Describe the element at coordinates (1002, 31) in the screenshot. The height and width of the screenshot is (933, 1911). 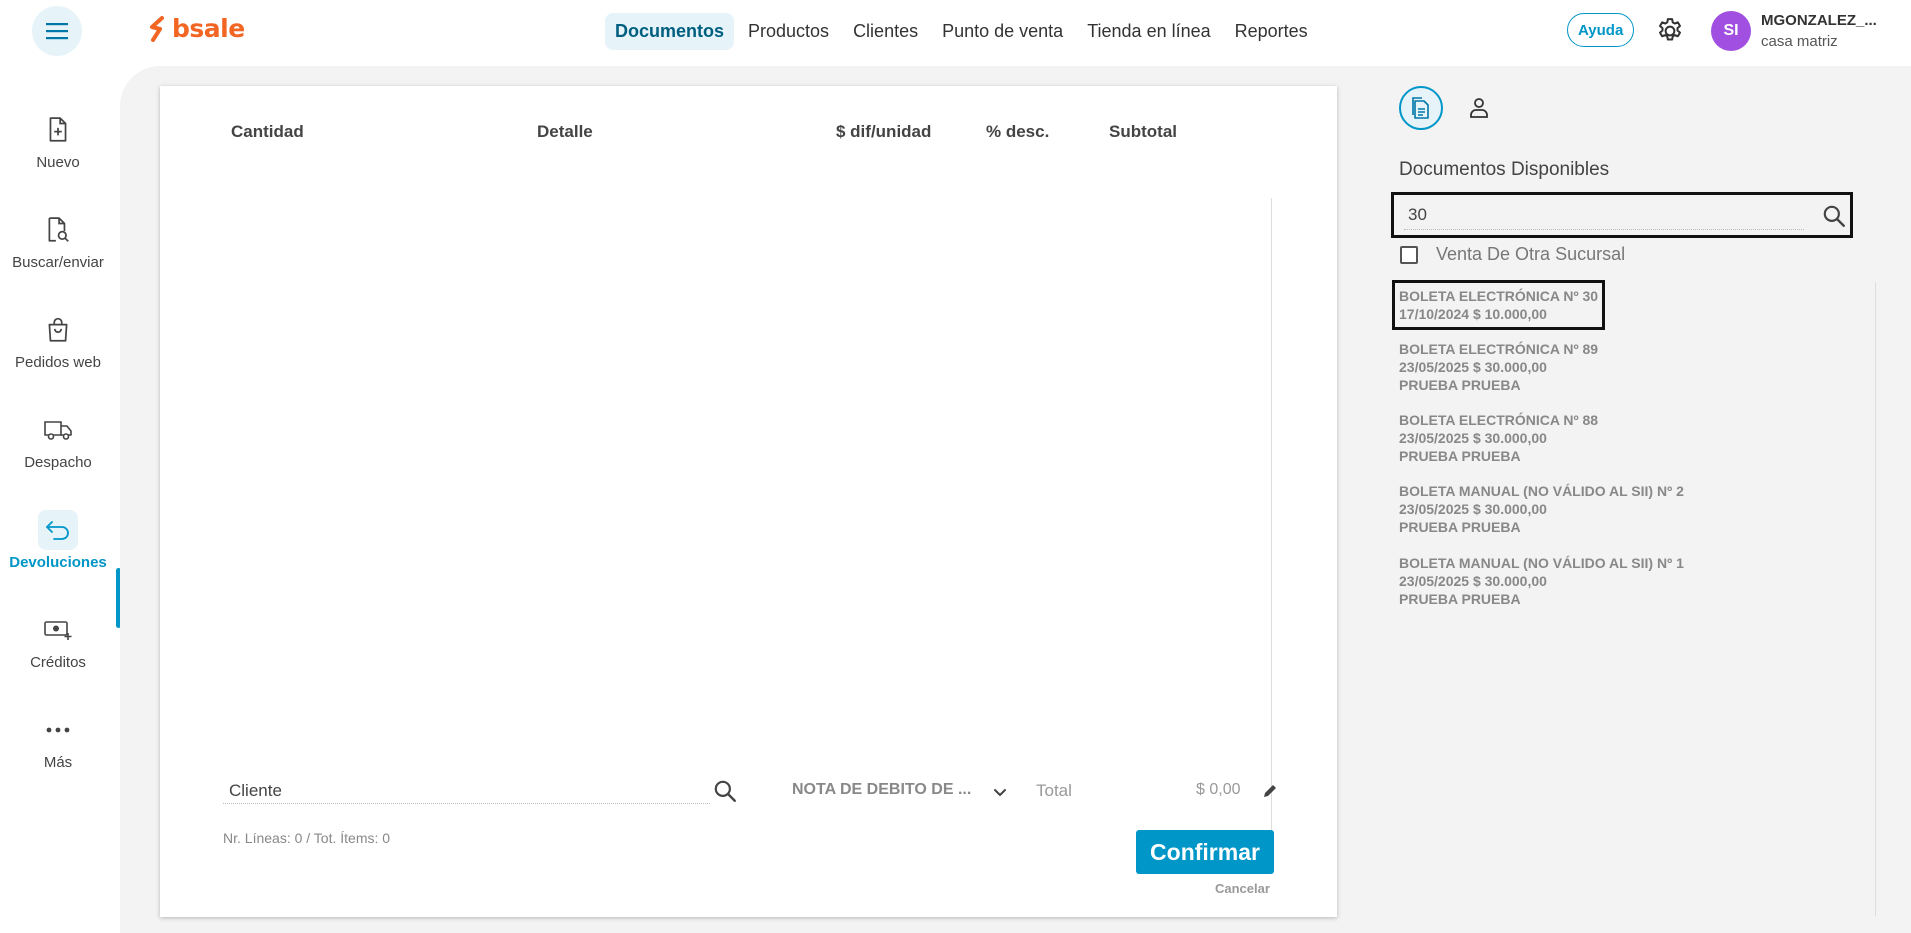
I see `nav-punto-de-venta: Punto de venta` at that location.